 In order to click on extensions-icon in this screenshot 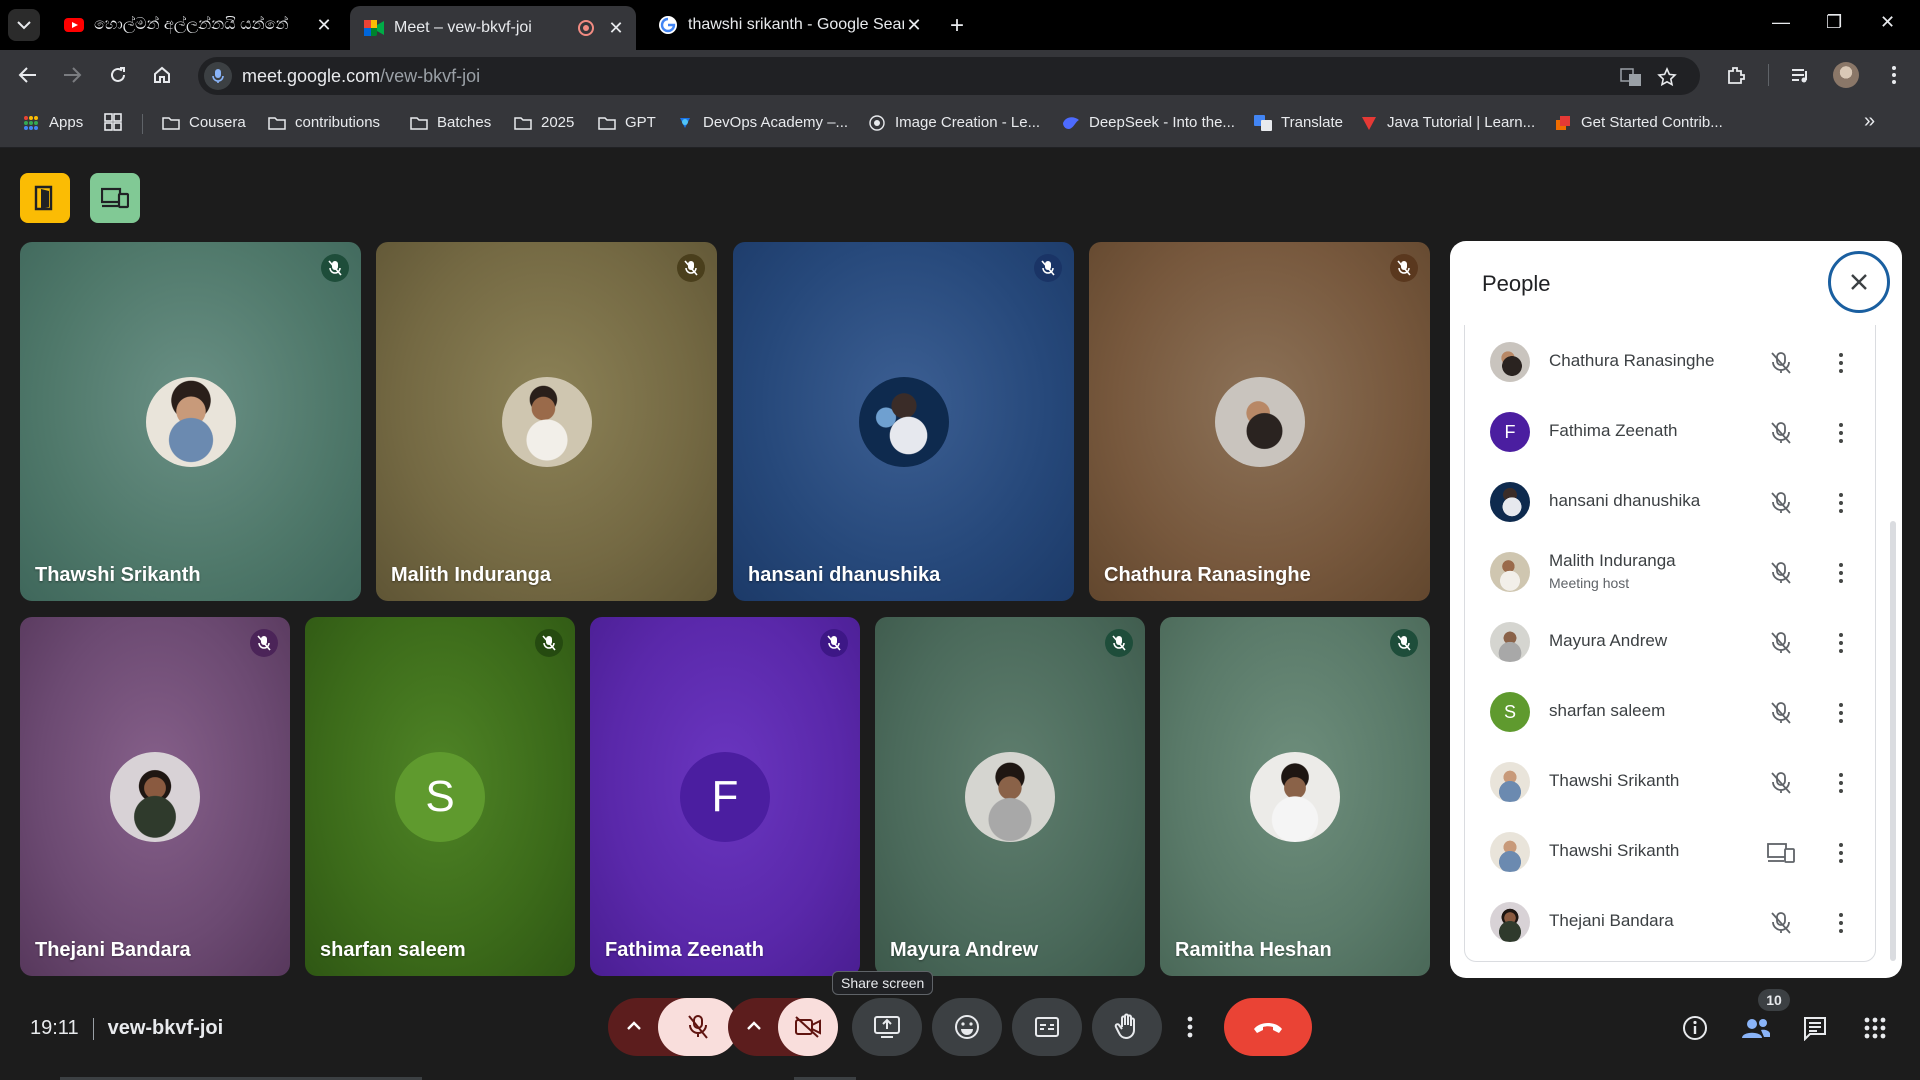, I will do `click(1736, 75)`.